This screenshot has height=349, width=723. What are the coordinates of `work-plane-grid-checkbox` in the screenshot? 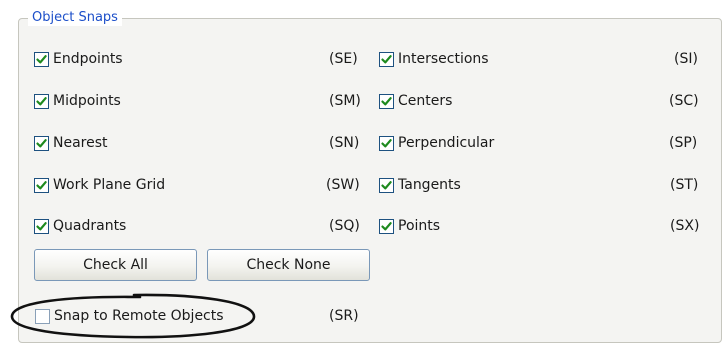 It's located at (41, 185).